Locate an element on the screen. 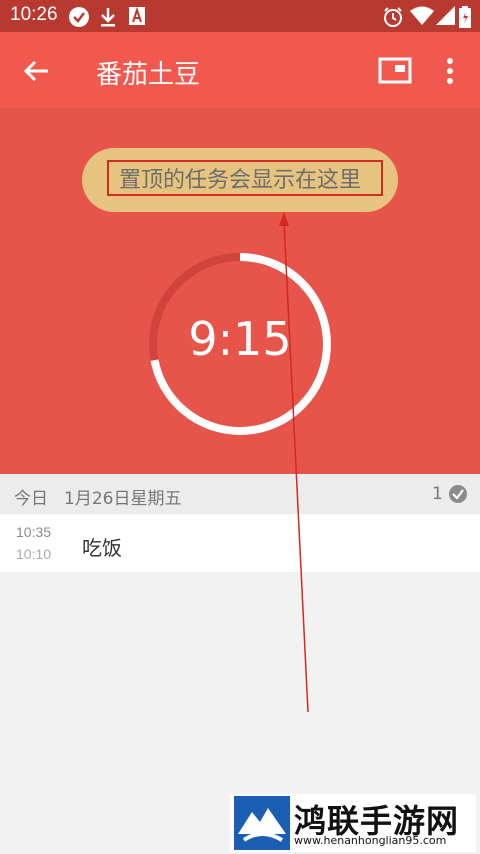  day-date: 1月26日星期五 is located at coordinates (123, 499).